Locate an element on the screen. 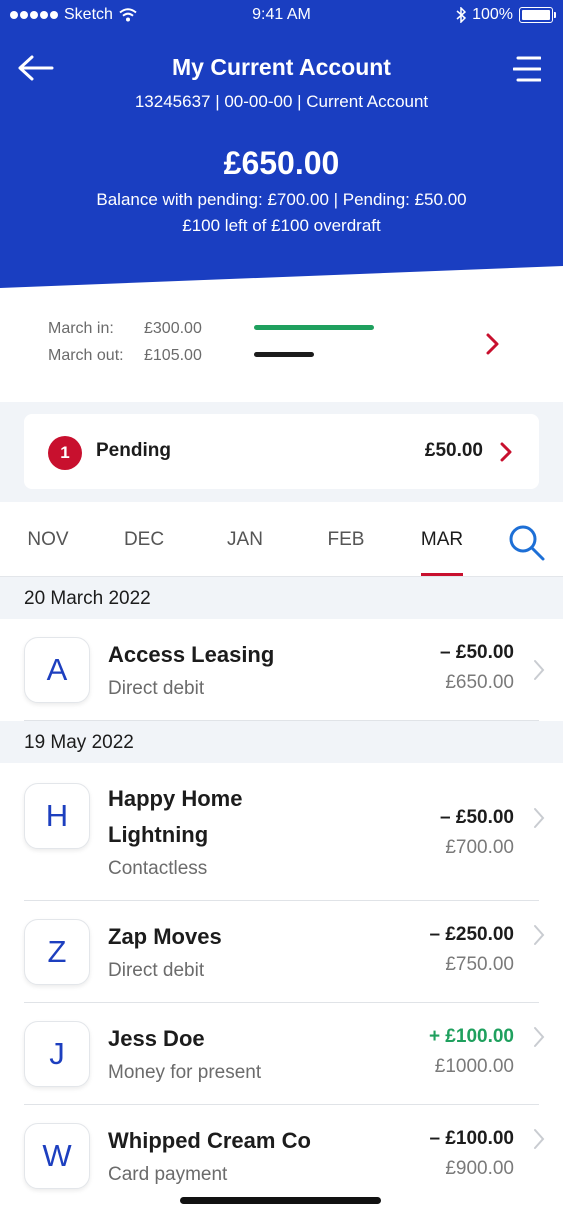  money-out-bar is located at coordinates (284, 354).